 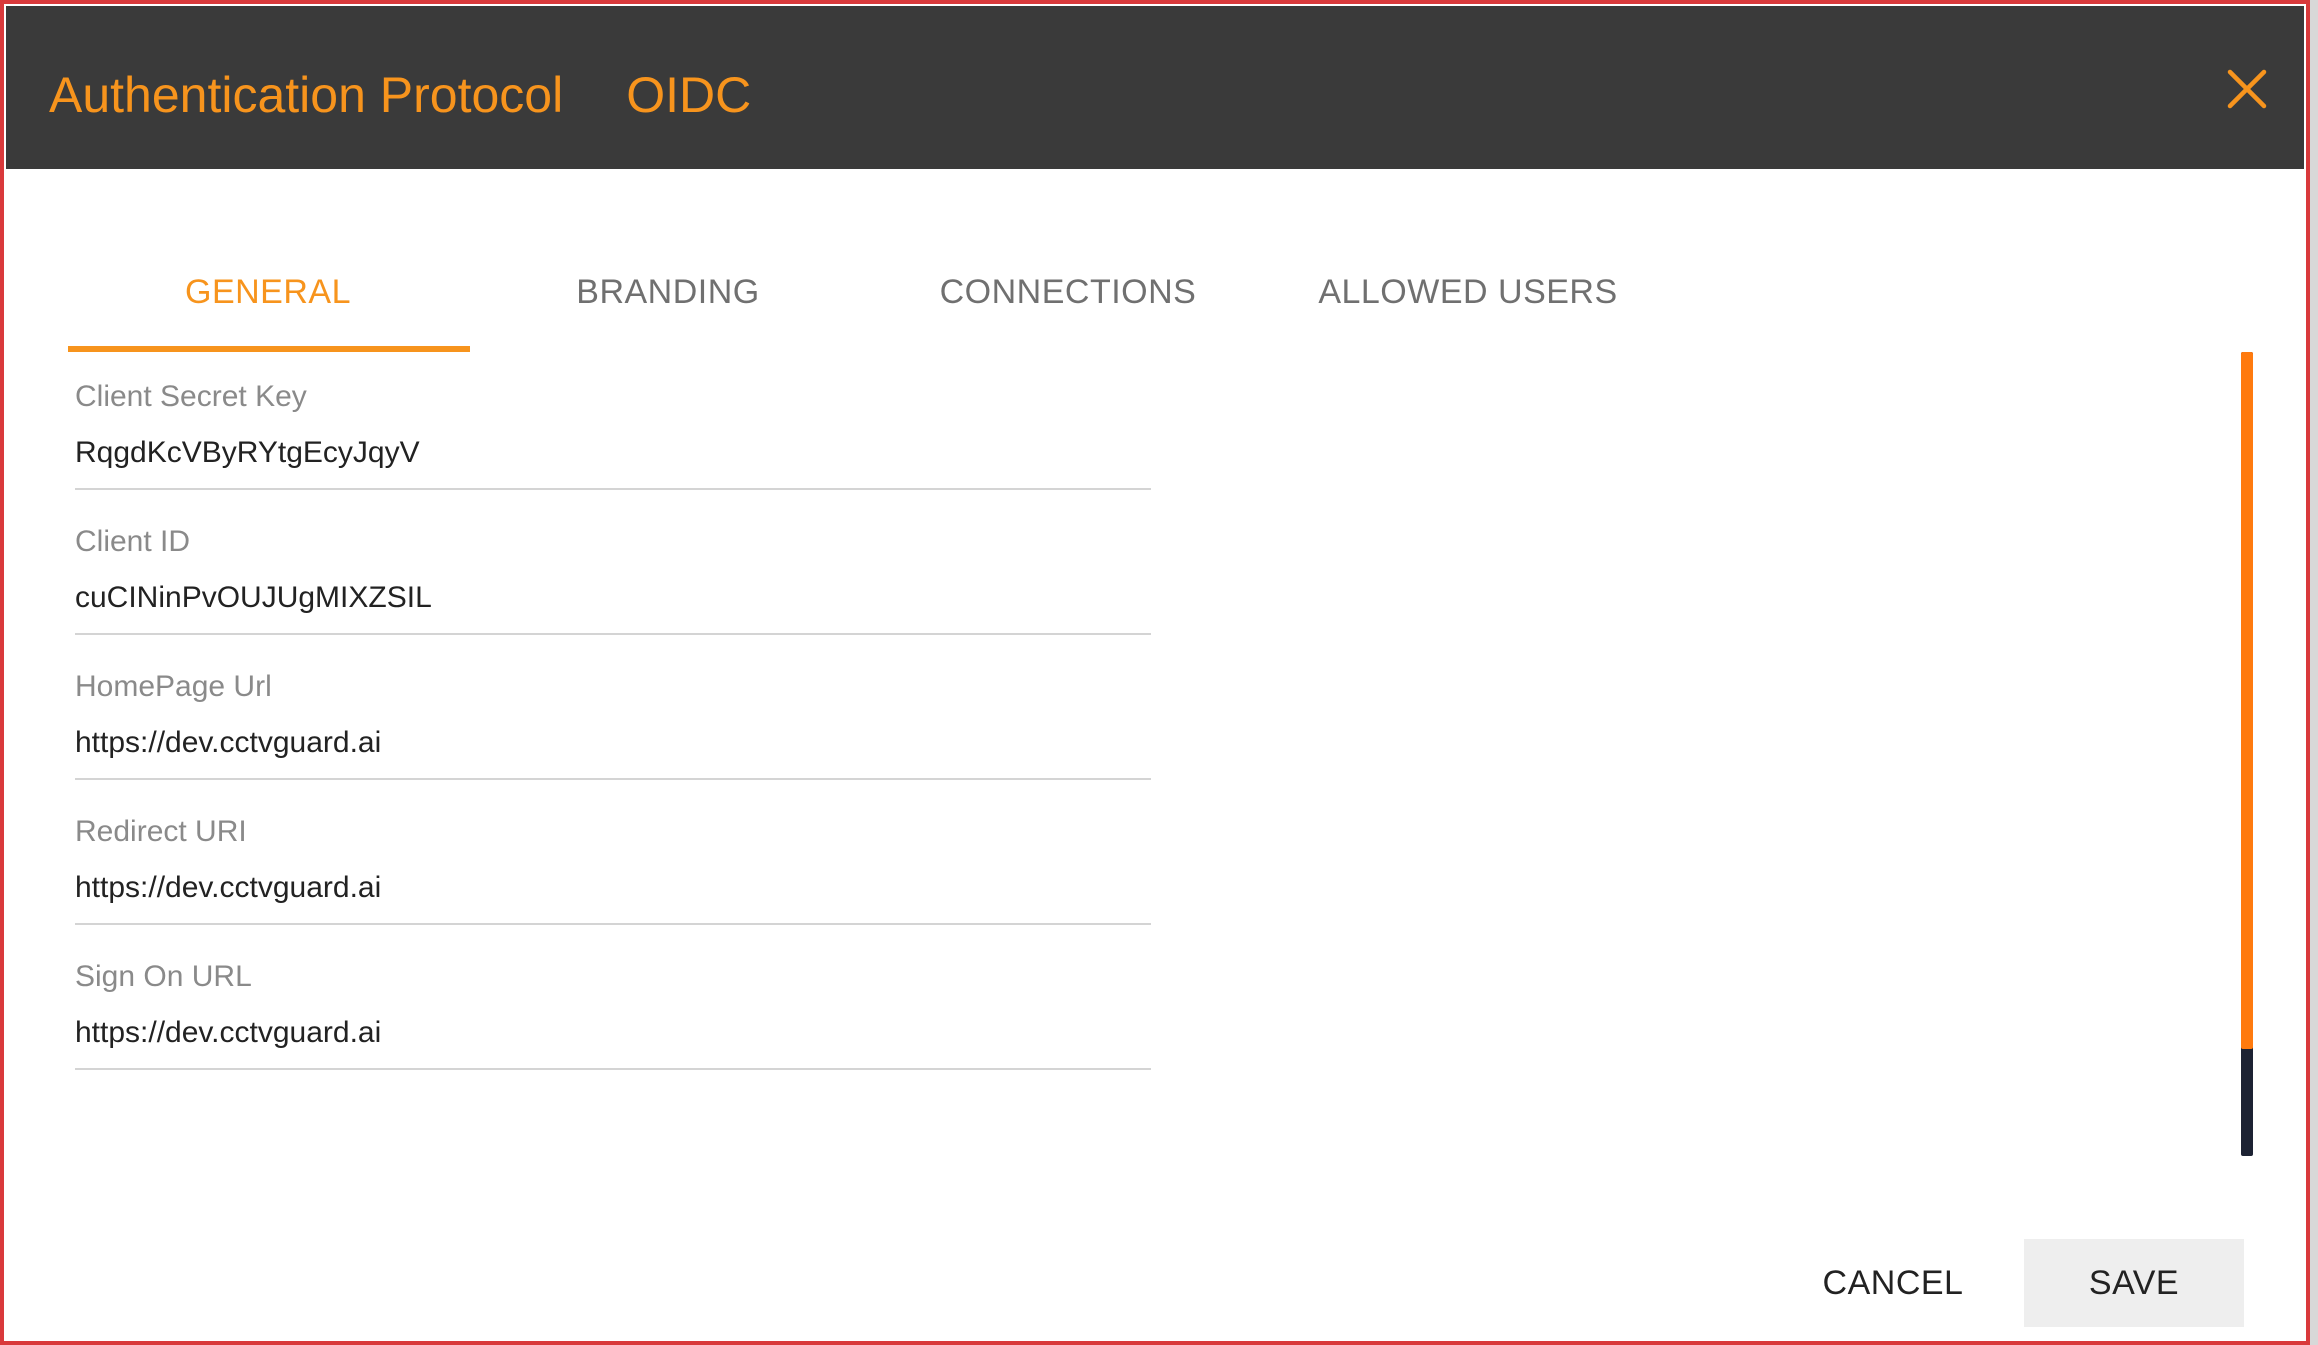 I want to click on protocol-name: OIDC, so click(x=689, y=95).